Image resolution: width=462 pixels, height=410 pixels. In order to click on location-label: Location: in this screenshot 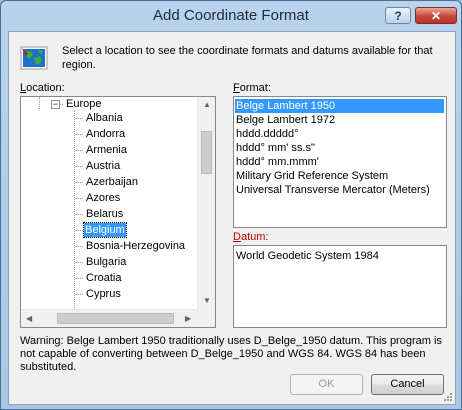, I will do `click(42, 88)`.